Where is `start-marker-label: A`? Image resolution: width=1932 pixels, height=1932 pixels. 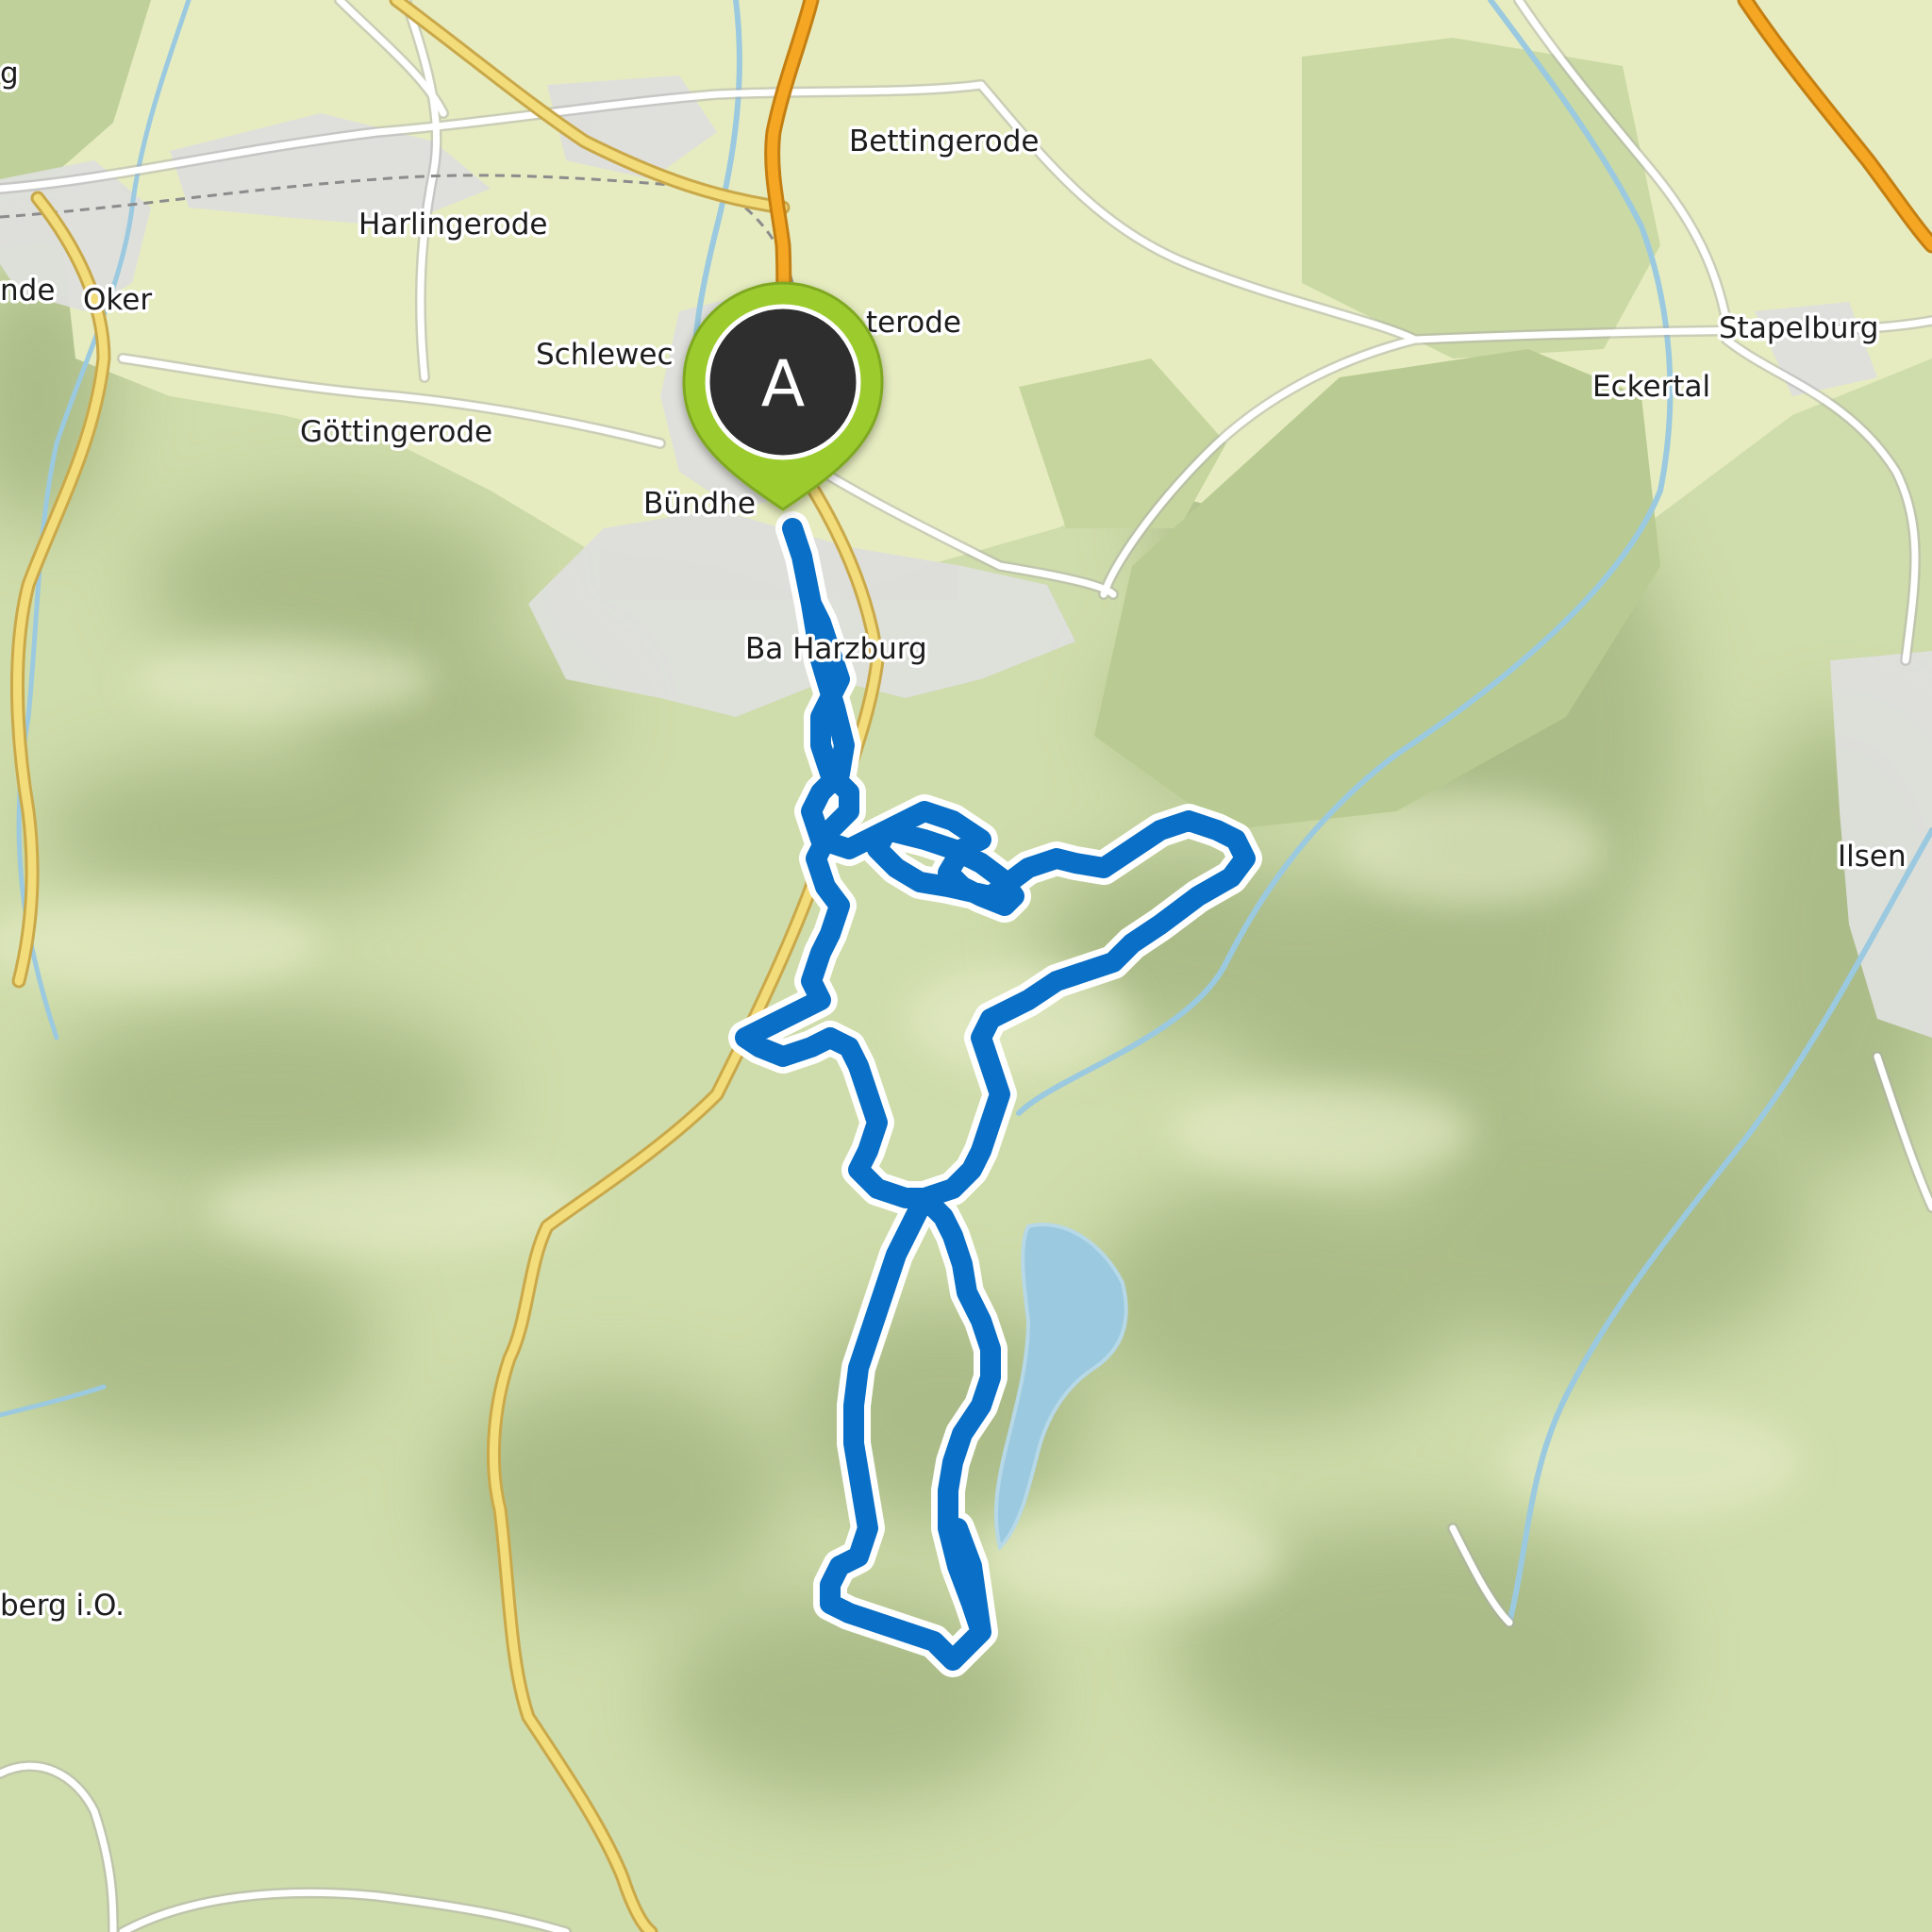 start-marker-label: A is located at coordinates (784, 385).